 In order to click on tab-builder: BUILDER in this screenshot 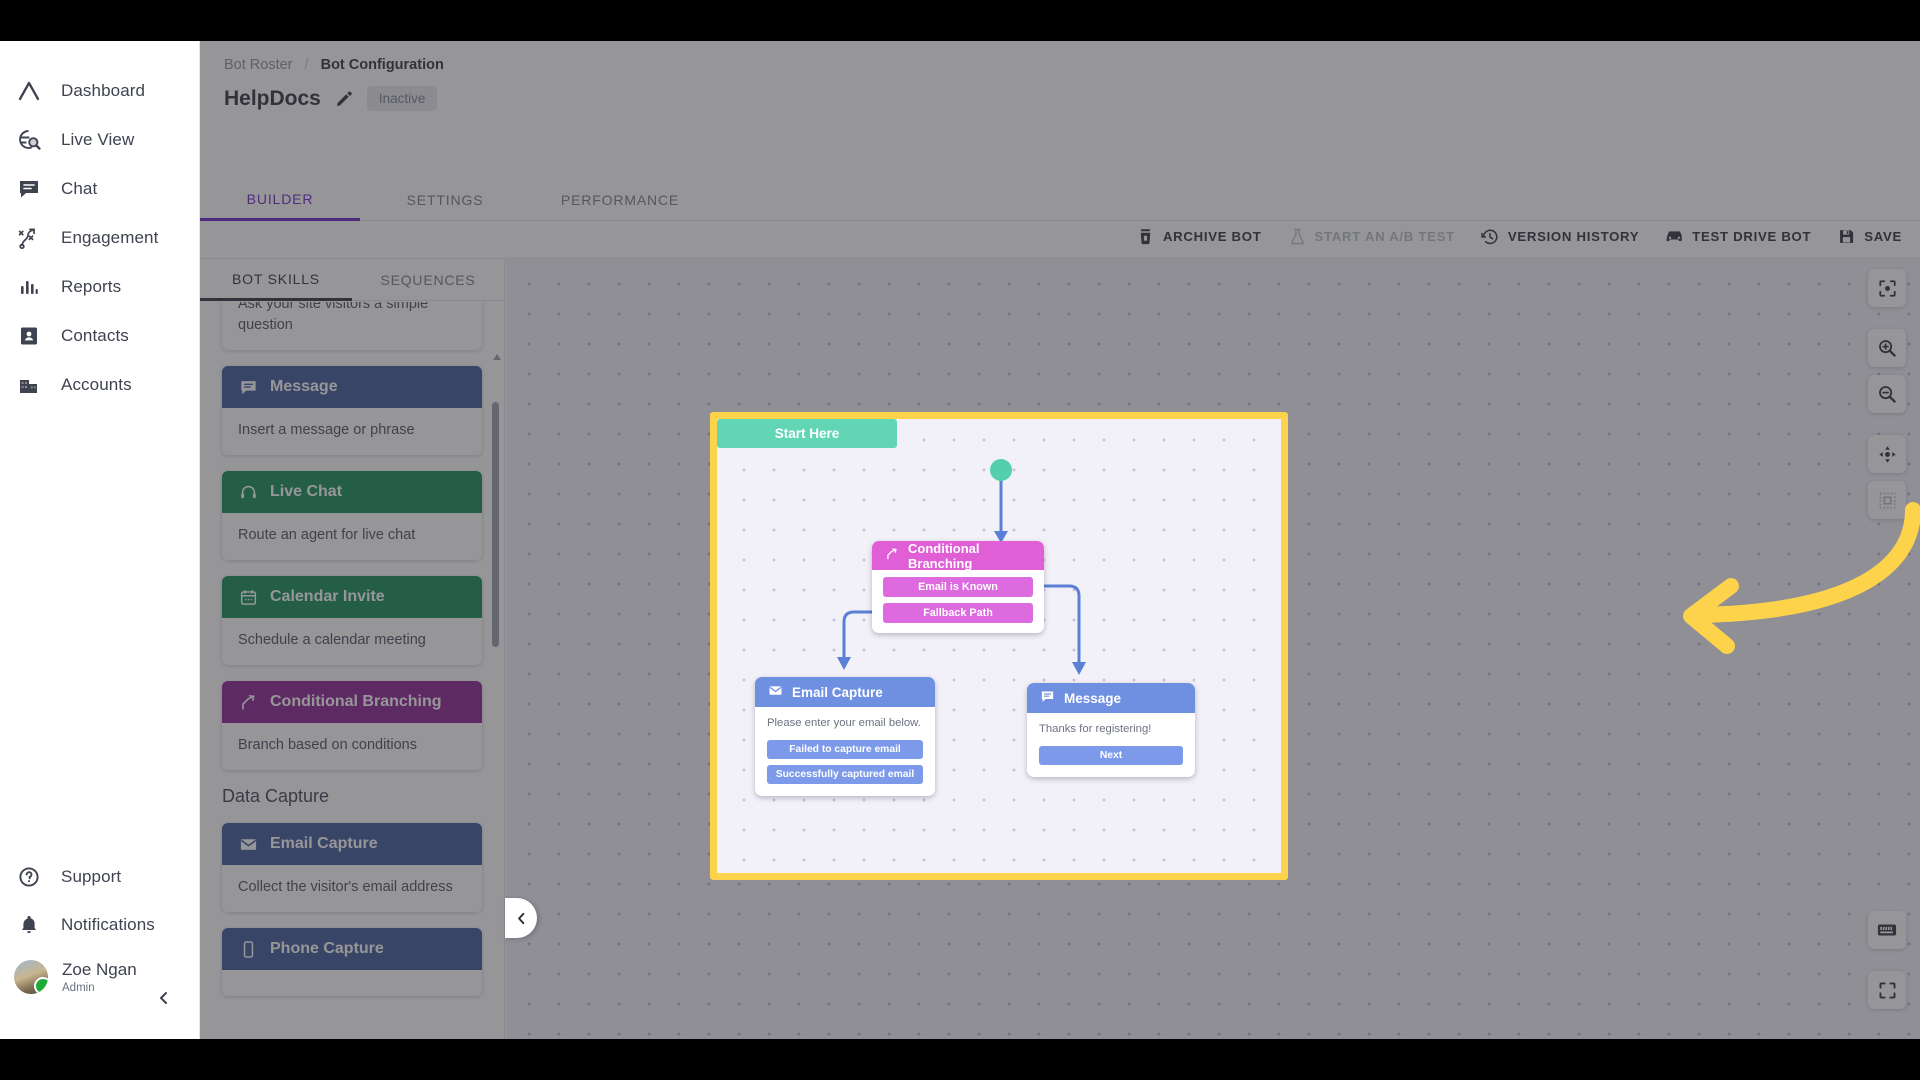, I will do `click(280, 200)`.